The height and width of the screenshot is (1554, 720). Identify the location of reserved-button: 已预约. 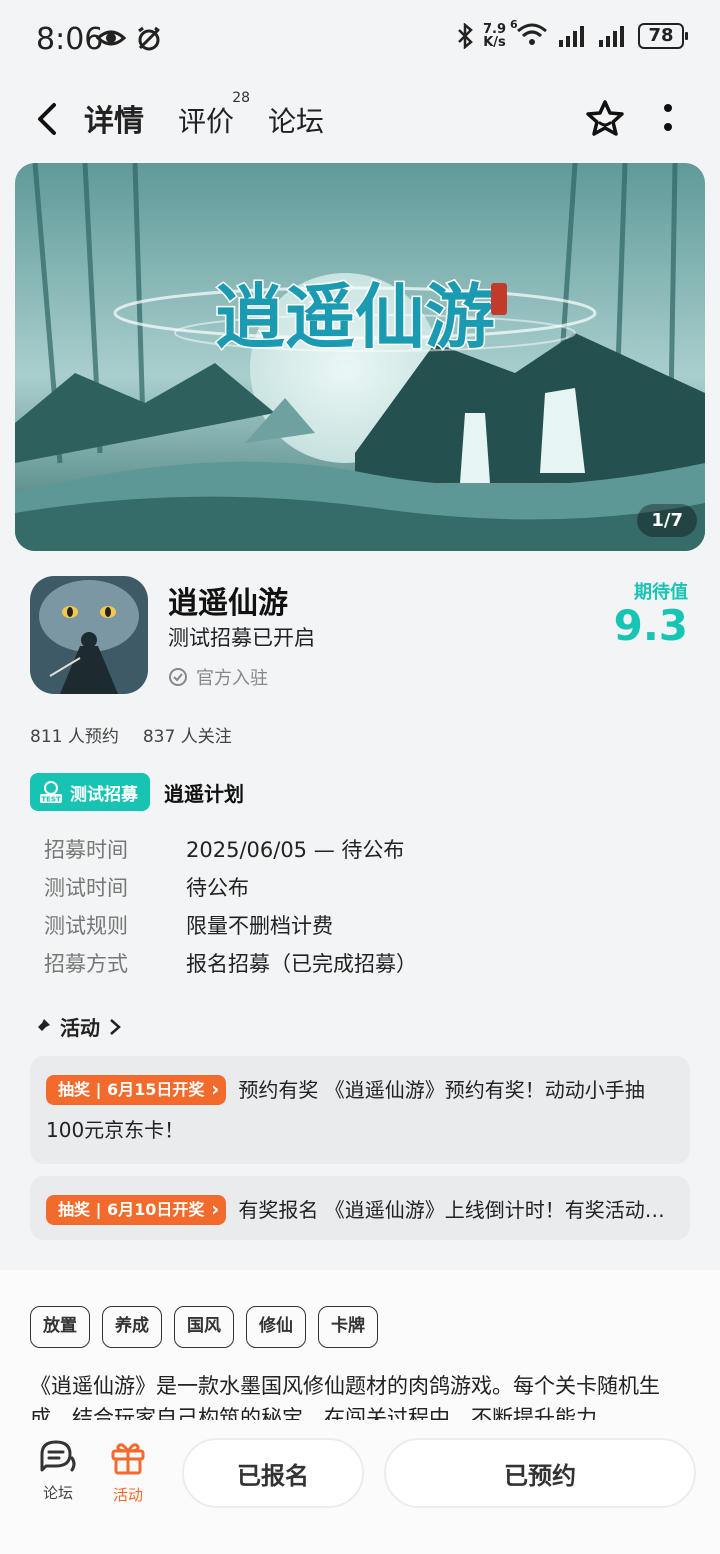
(540, 1473).